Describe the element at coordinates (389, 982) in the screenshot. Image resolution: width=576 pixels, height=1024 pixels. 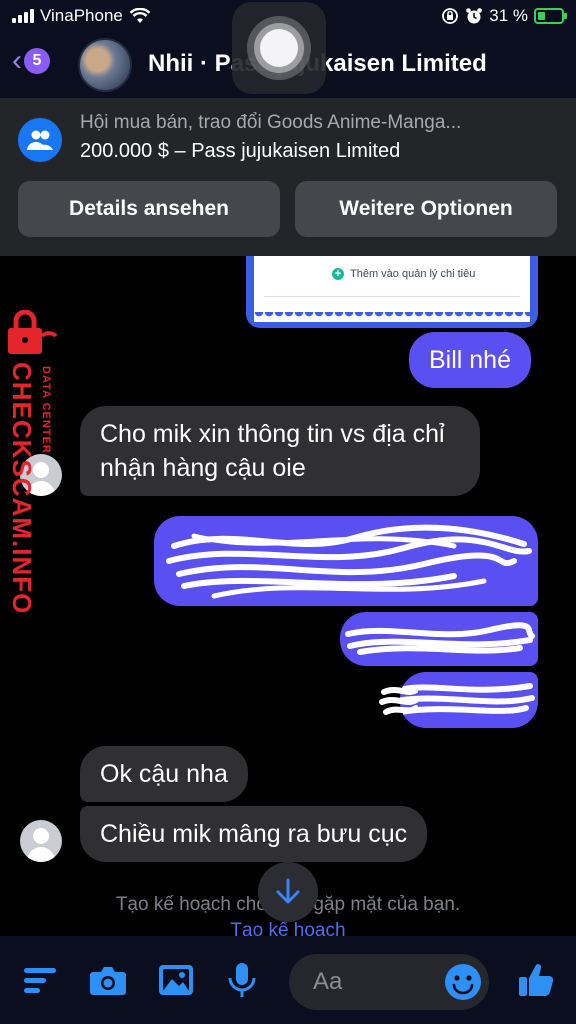
I see `message-input: Aa` at that location.